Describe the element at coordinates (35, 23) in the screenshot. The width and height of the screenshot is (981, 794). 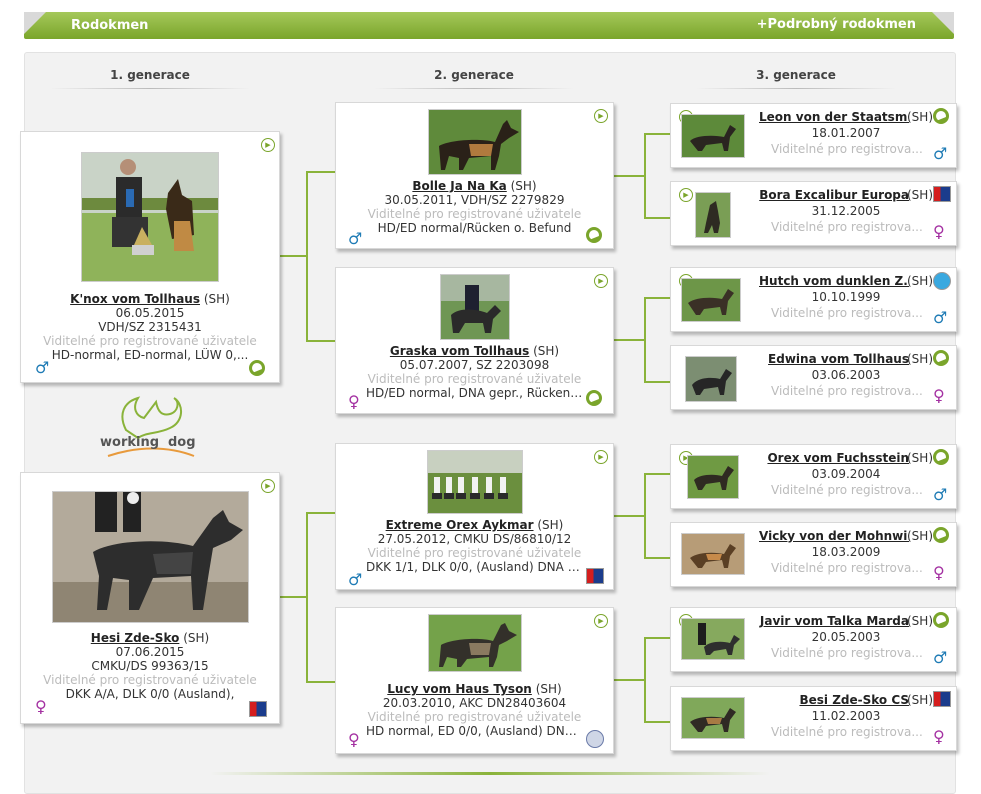
I see `banner-fold-left` at that location.